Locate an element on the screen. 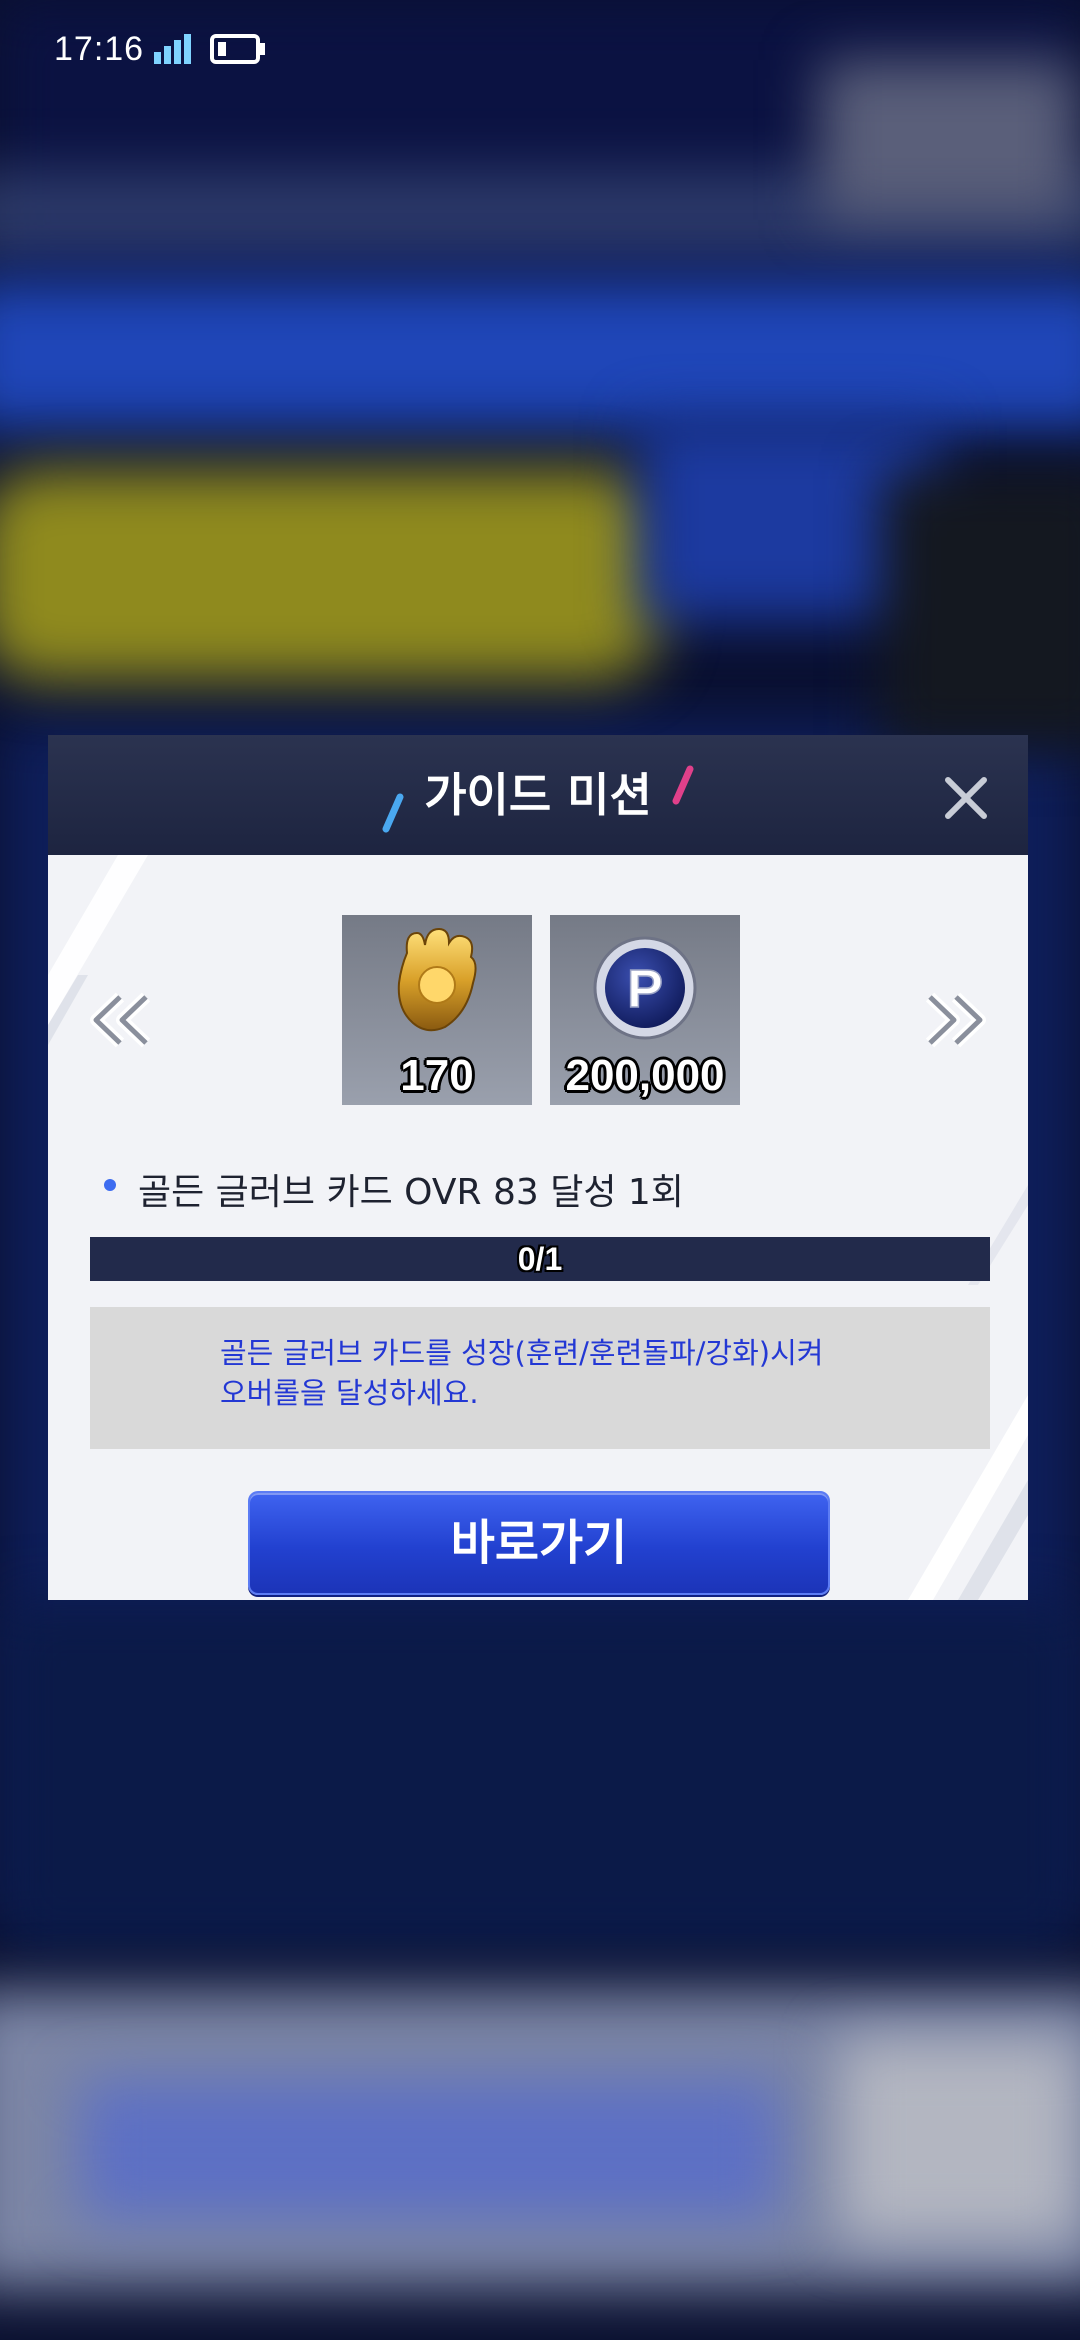  go-shortcut-button: 바로가기 is located at coordinates (539, 1543).